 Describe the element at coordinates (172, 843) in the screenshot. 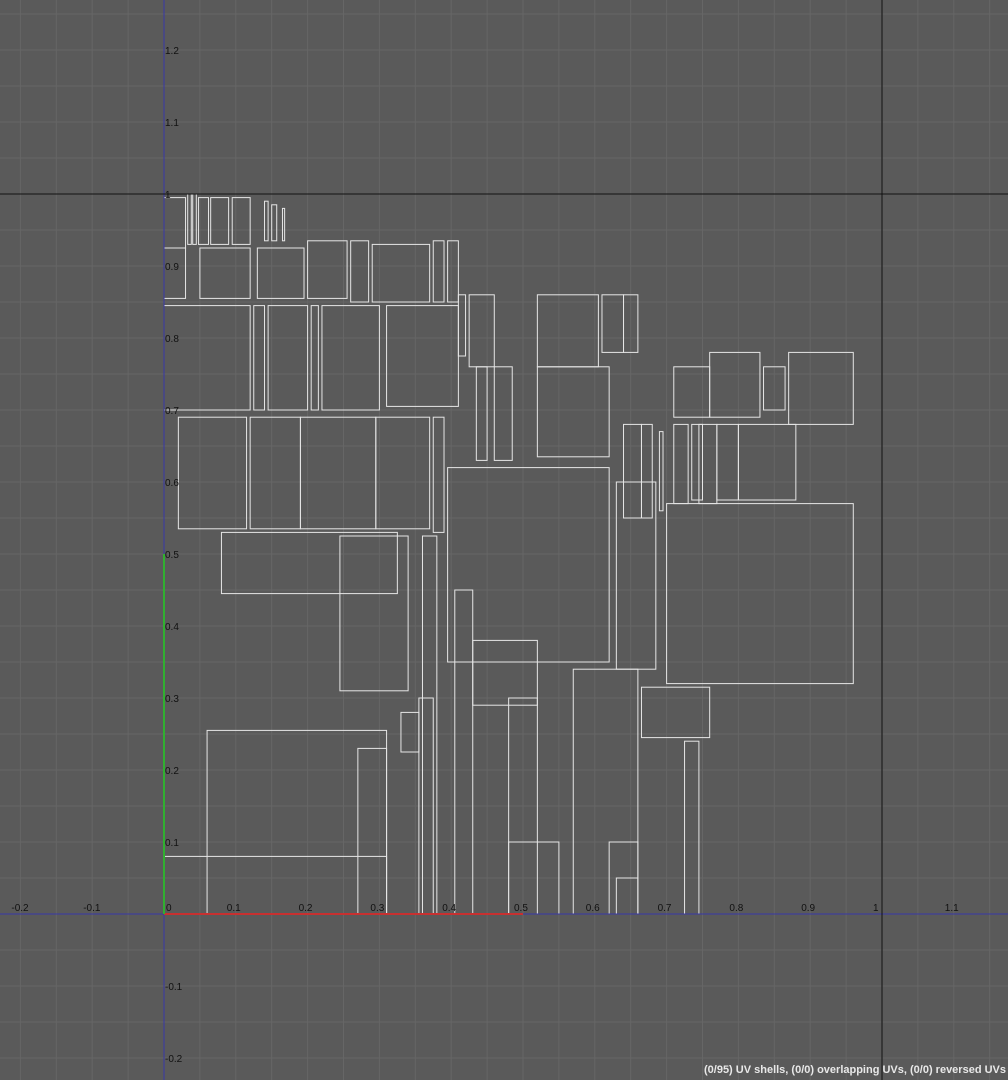

I see `v-tick-label: 0.1` at that location.